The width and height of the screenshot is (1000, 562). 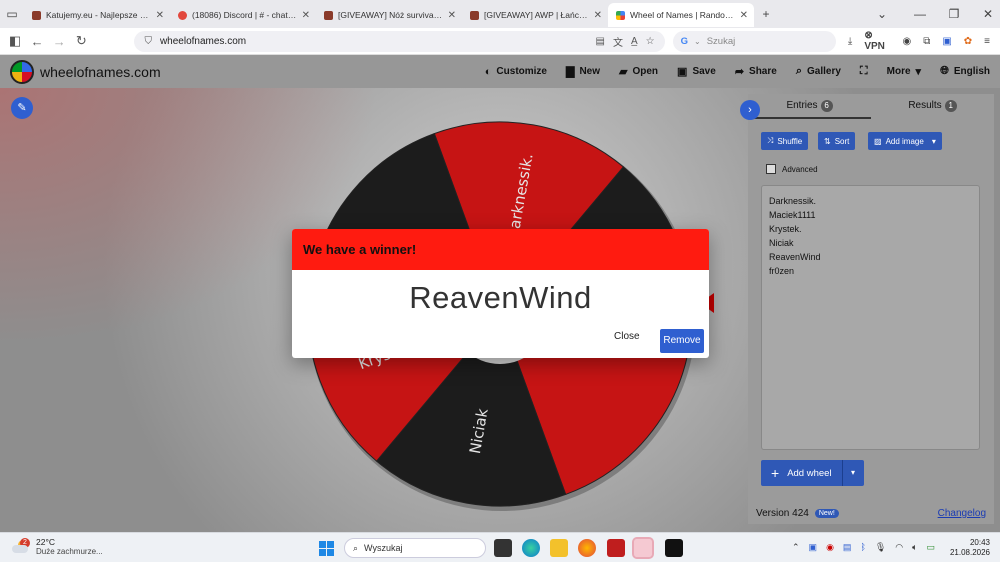 I want to click on chevron-down-icon: ⌄, so click(x=882, y=14).